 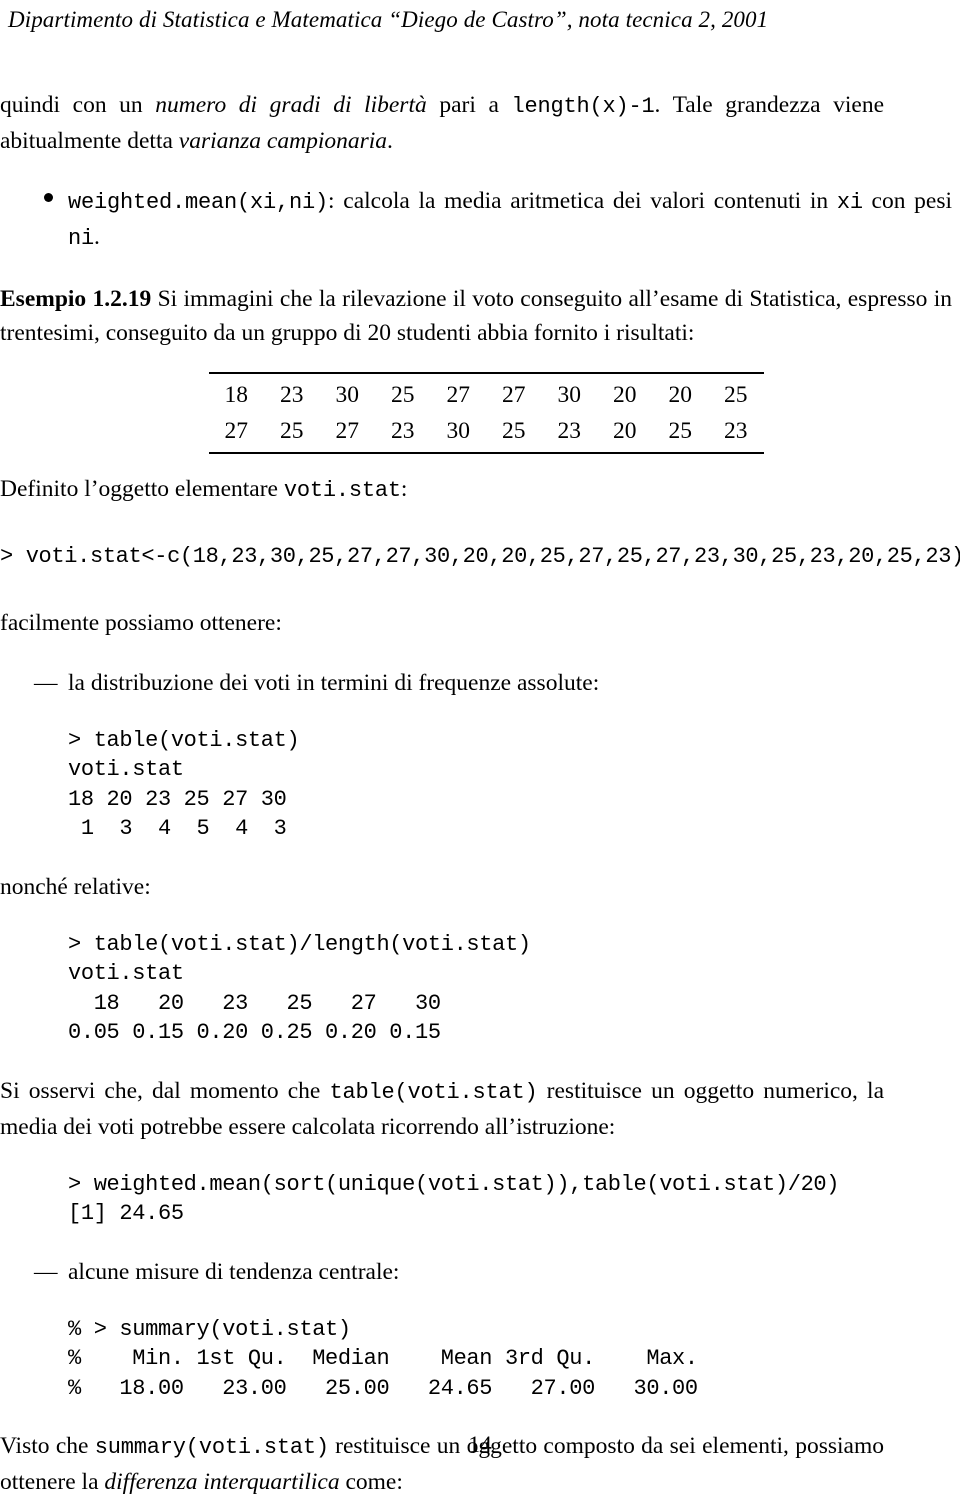 I want to click on paragraph-definito: Definito l’oggetto elementare voti.stat:, so click(x=476, y=490).